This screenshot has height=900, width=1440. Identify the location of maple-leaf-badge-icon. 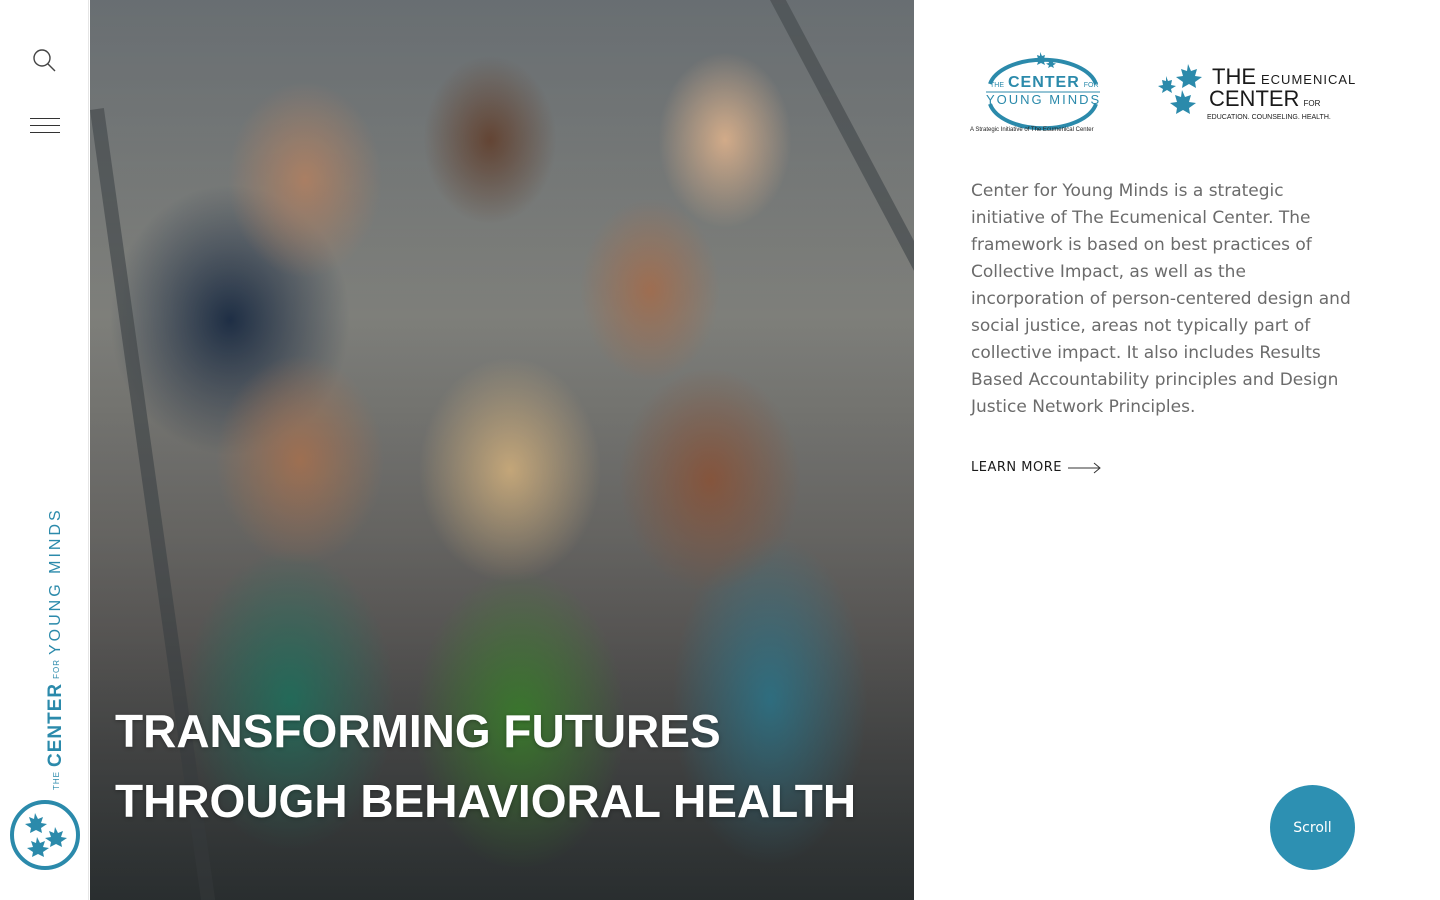
(45, 835).